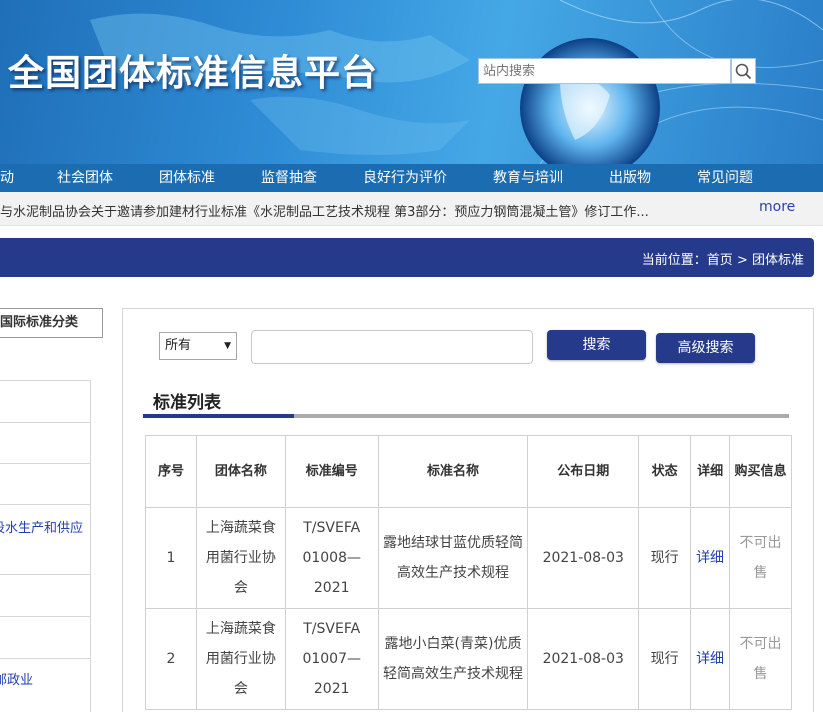  I want to click on breadcrumb: 当前位置：首页 > 团体标准, so click(723, 258).